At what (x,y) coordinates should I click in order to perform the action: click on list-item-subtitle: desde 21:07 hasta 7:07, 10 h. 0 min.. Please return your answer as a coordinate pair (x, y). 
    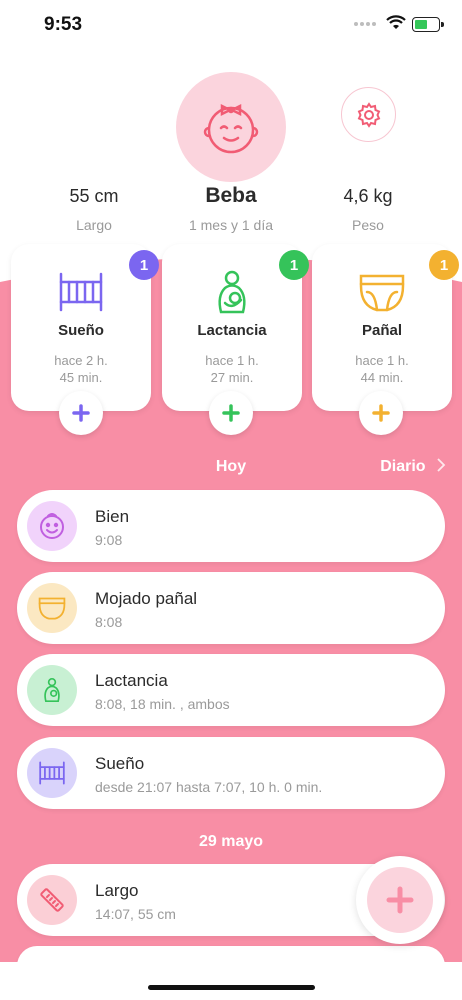
    Looking at the image, I should click on (209, 787).